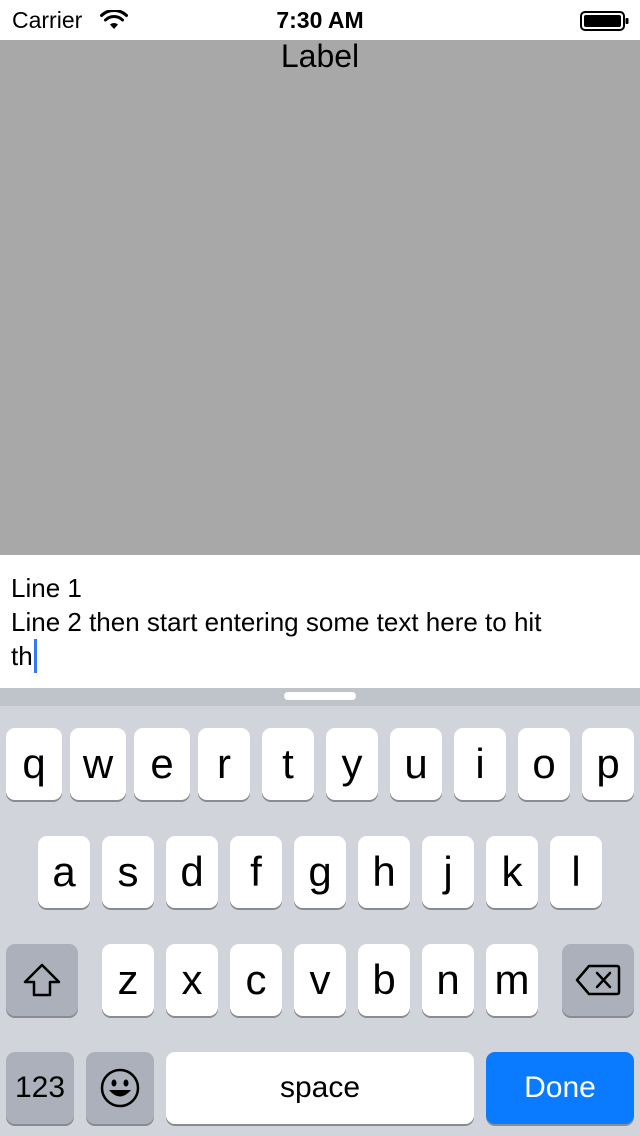  What do you see at coordinates (448, 872) in the screenshot?
I see `key-j: j` at bounding box center [448, 872].